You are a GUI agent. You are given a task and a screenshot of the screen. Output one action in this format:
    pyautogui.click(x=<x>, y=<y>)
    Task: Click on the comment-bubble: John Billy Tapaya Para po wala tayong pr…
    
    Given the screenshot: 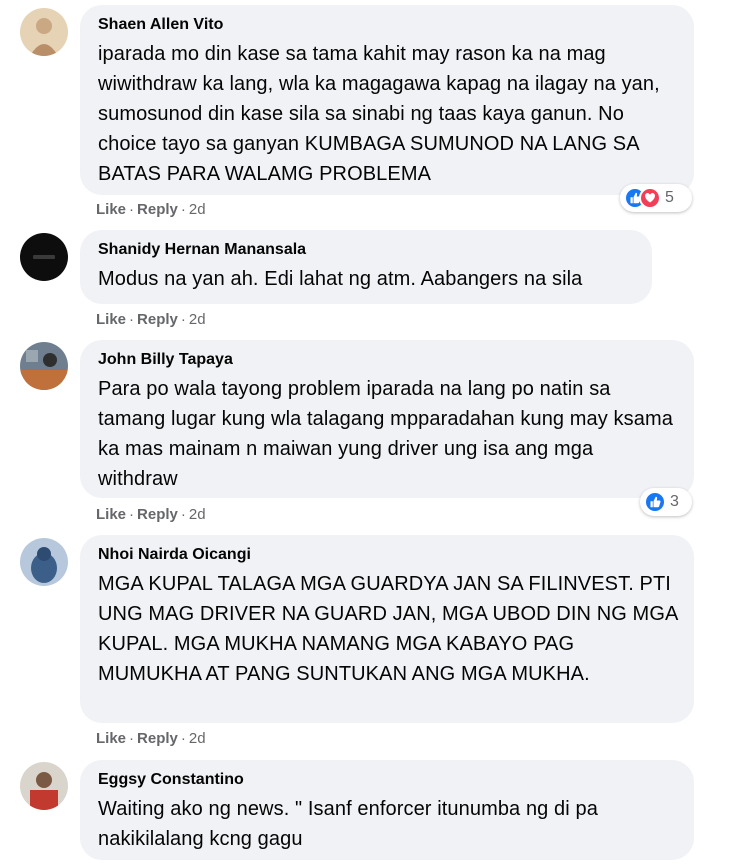 What is the action you would take?
    pyautogui.click(x=387, y=419)
    